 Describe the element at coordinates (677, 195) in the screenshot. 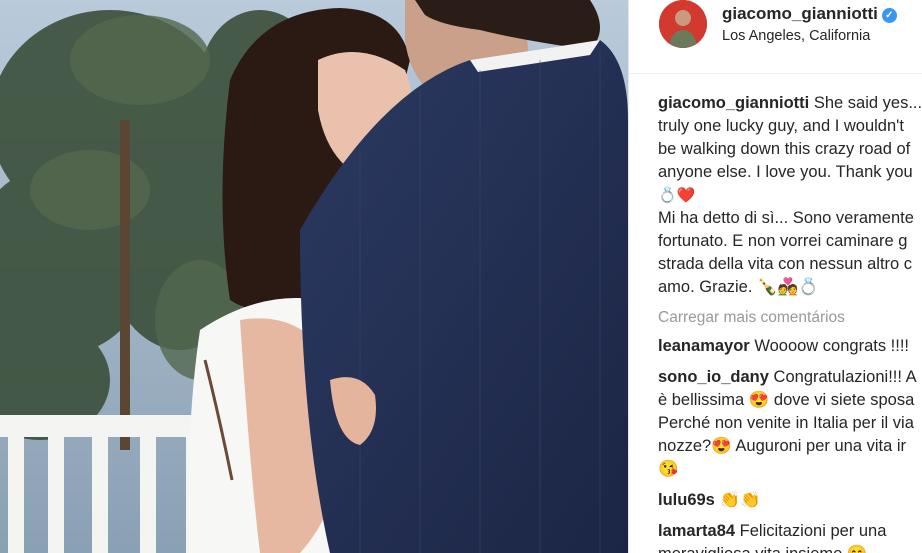

I see `caption-line: 💍❤️` at that location.